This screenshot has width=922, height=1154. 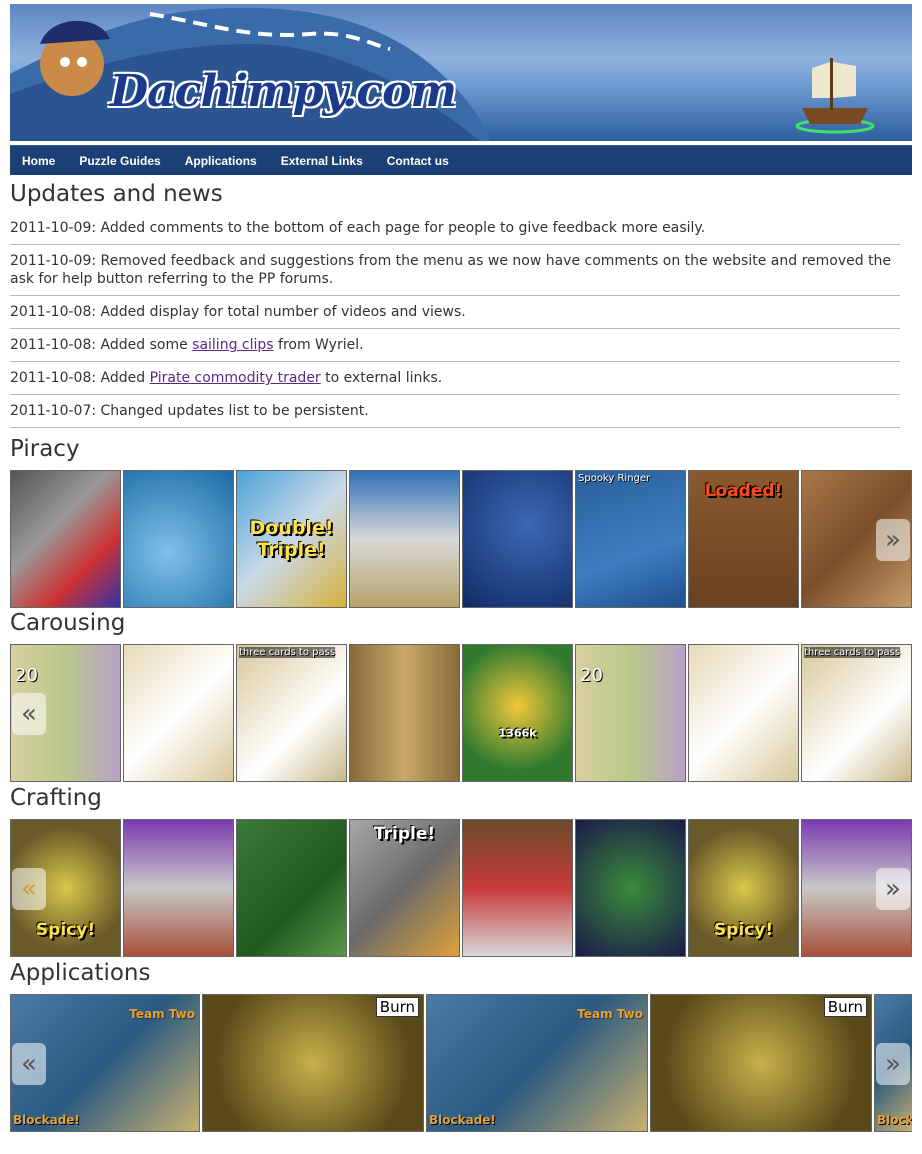 I want to click on tile-overlay-text: 1366k, so click(x=517, y=733).